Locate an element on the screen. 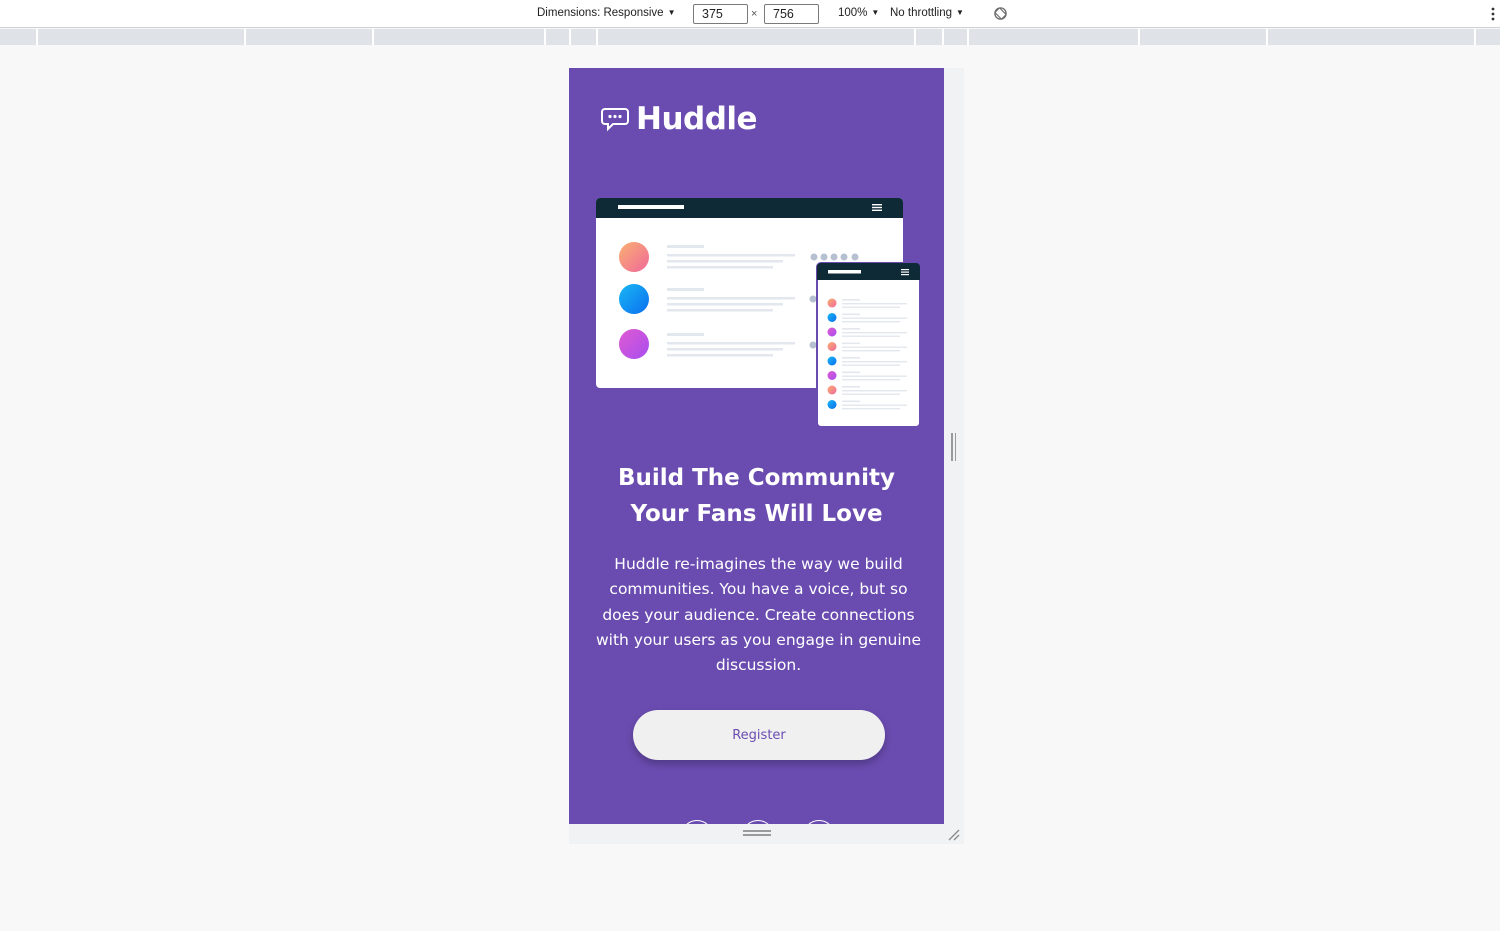  width-resize-handle is located at coordinates (954, 447).